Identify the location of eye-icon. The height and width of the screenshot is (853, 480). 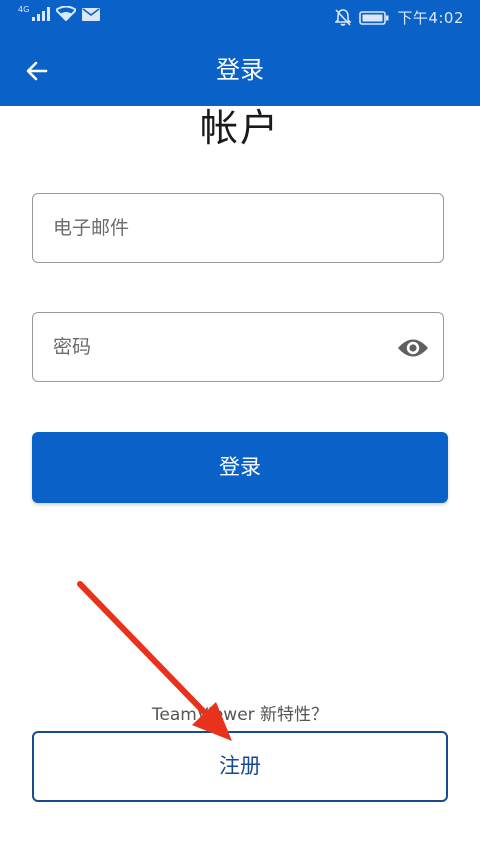
(413, 348).